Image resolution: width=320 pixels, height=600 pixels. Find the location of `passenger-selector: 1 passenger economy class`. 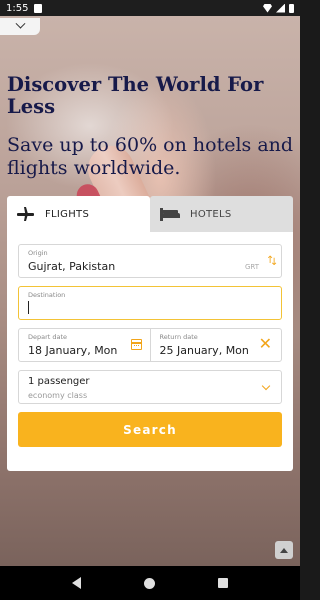

passenger-selector: 1 passenger economy class is located at coordinates (150, 387).